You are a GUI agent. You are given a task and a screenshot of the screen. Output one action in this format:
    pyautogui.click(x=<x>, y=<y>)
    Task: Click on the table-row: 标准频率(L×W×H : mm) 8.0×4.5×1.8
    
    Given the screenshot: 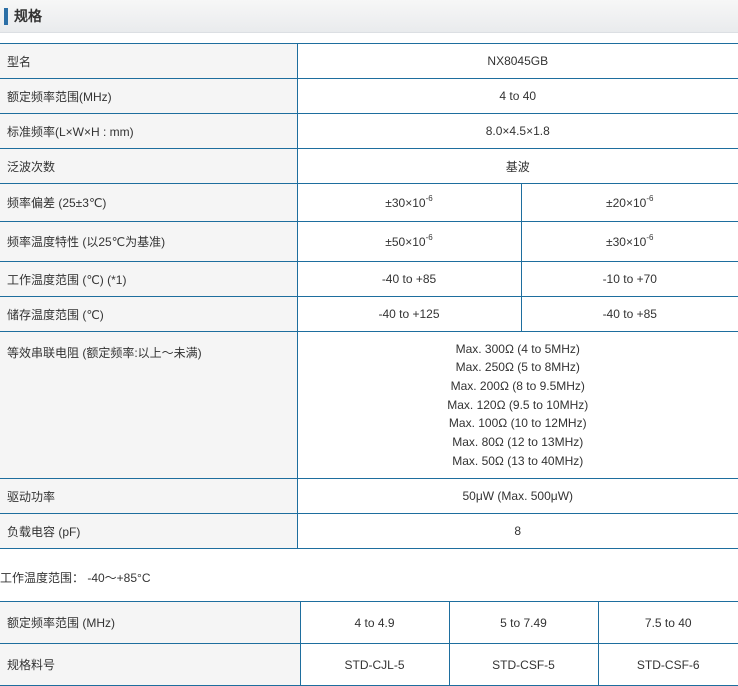 What is the action you would take?
    pyautogui.click(x=369, y=131)
    